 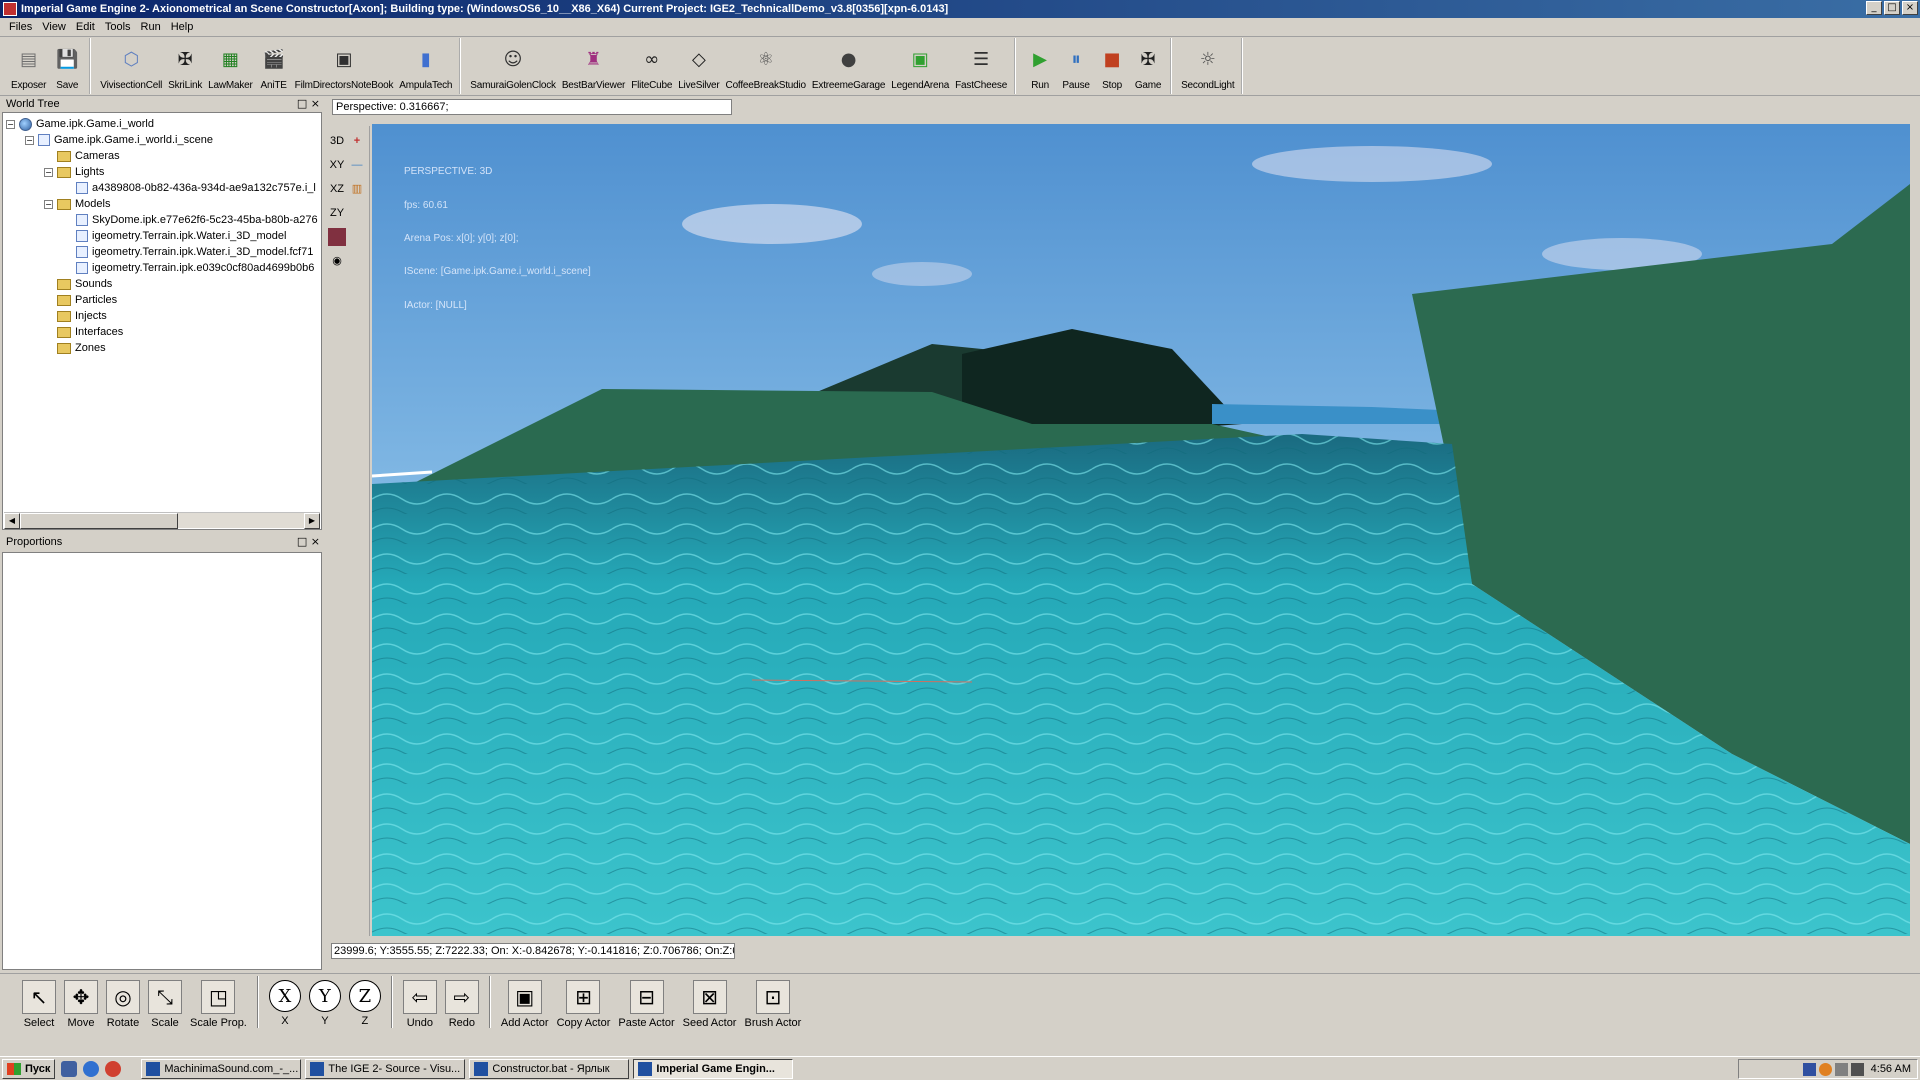 I want to click on tree-item-skydome-ipk-e77e62f6-5c23-45ba: SkyDome.ipk.e77e62f6-5c23-45ba-b80b-a276, so click(x=190, y=220).